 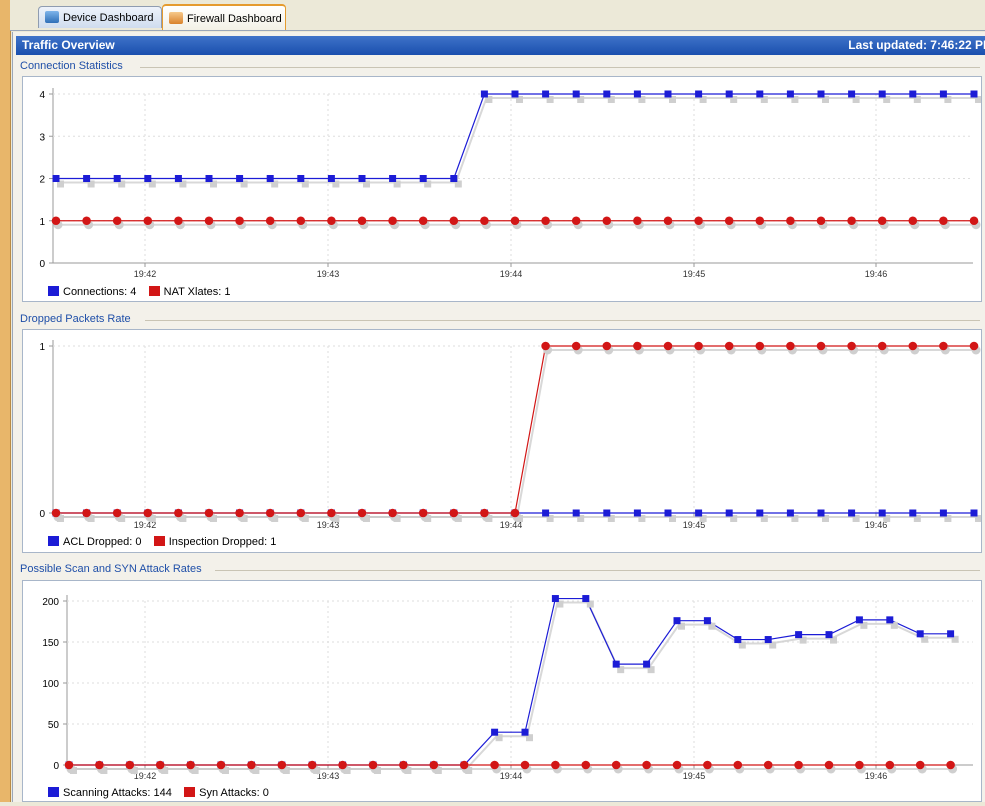 What do you see at coordinates (226, 793) in the screenshot?
I see `legend-item-syn-attacks: Syn Attacks: 0` at bounding box center [226, 793].